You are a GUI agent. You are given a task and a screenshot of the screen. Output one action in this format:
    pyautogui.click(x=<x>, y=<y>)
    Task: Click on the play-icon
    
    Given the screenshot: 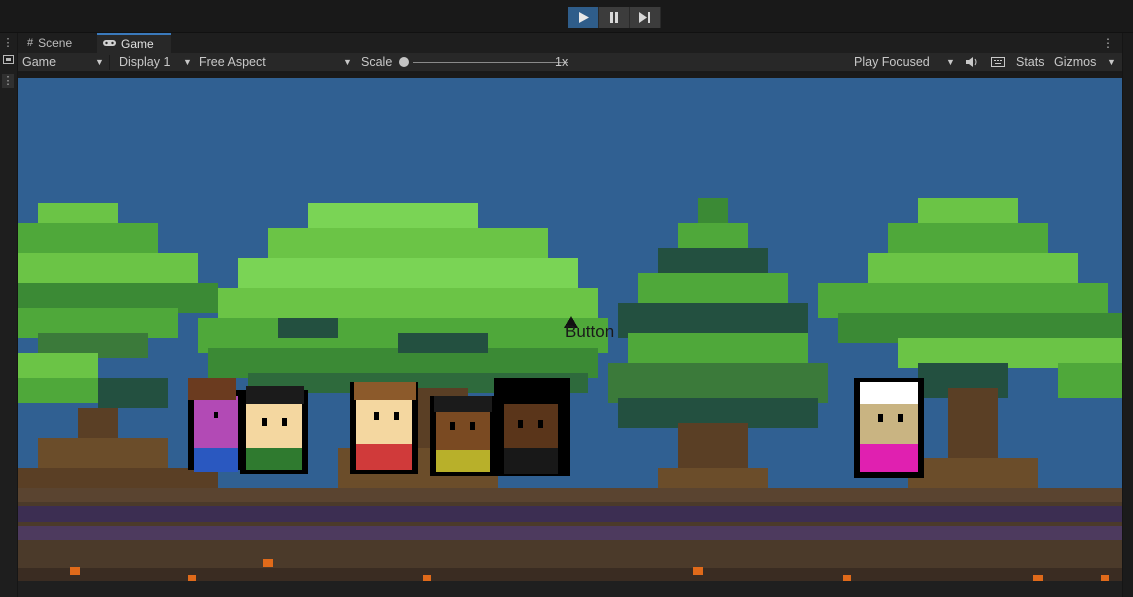 What is the action you would take?
    pyautogui.click(x=583, y=17)
    